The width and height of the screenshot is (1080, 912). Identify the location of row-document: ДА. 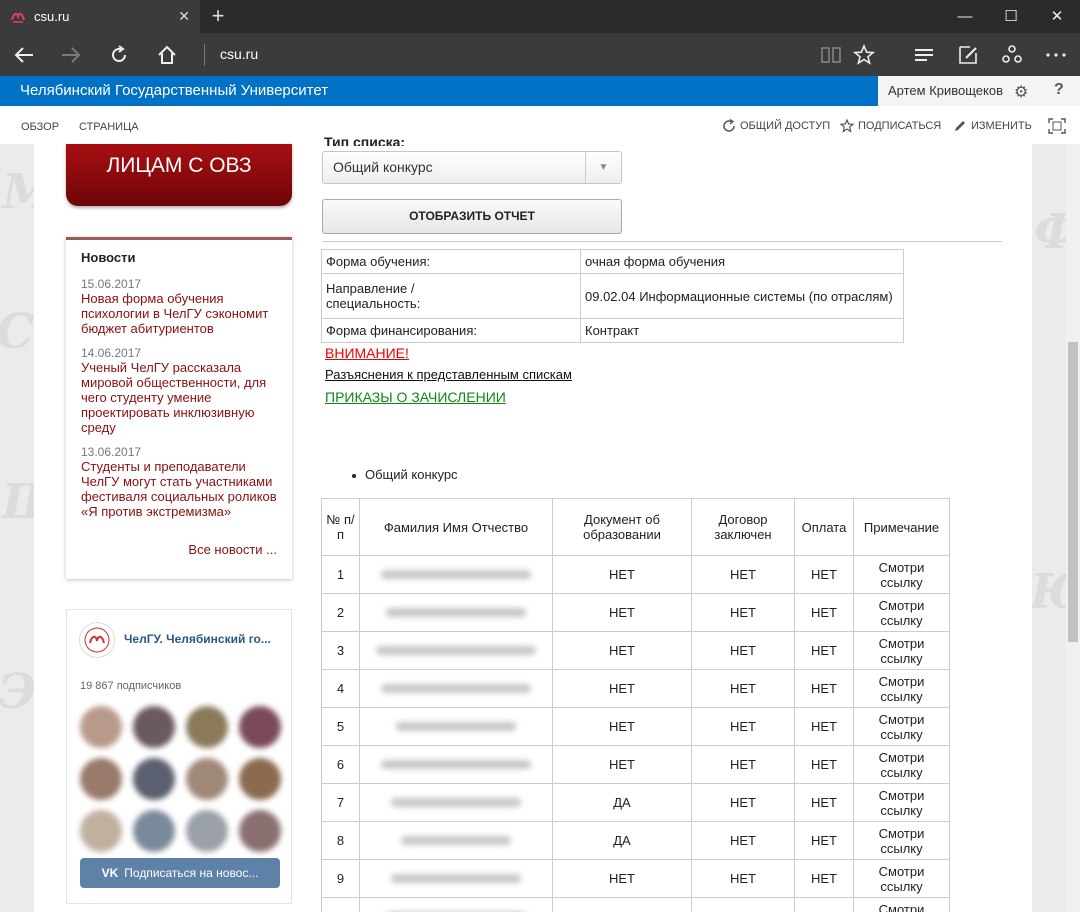
(622, 802).